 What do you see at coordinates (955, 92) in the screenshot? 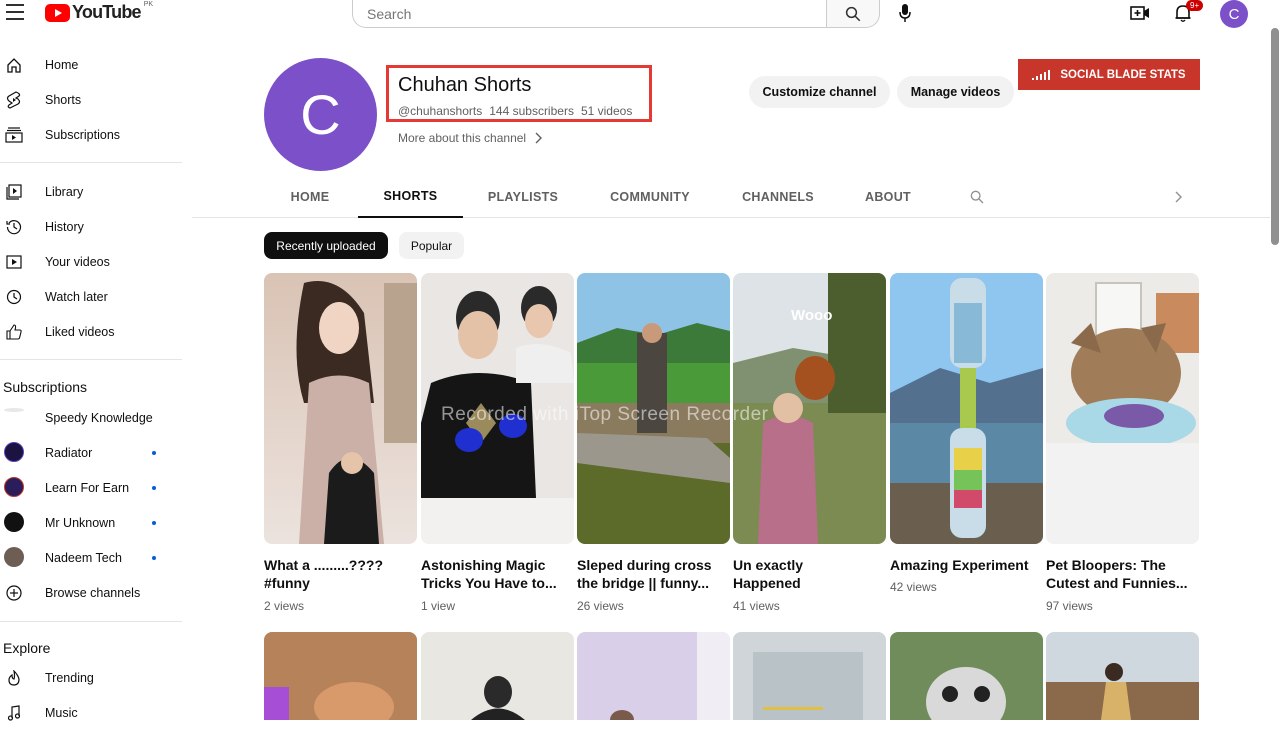
I see `manage-videos-button: Manage videos` at bounding box center [955, 92].